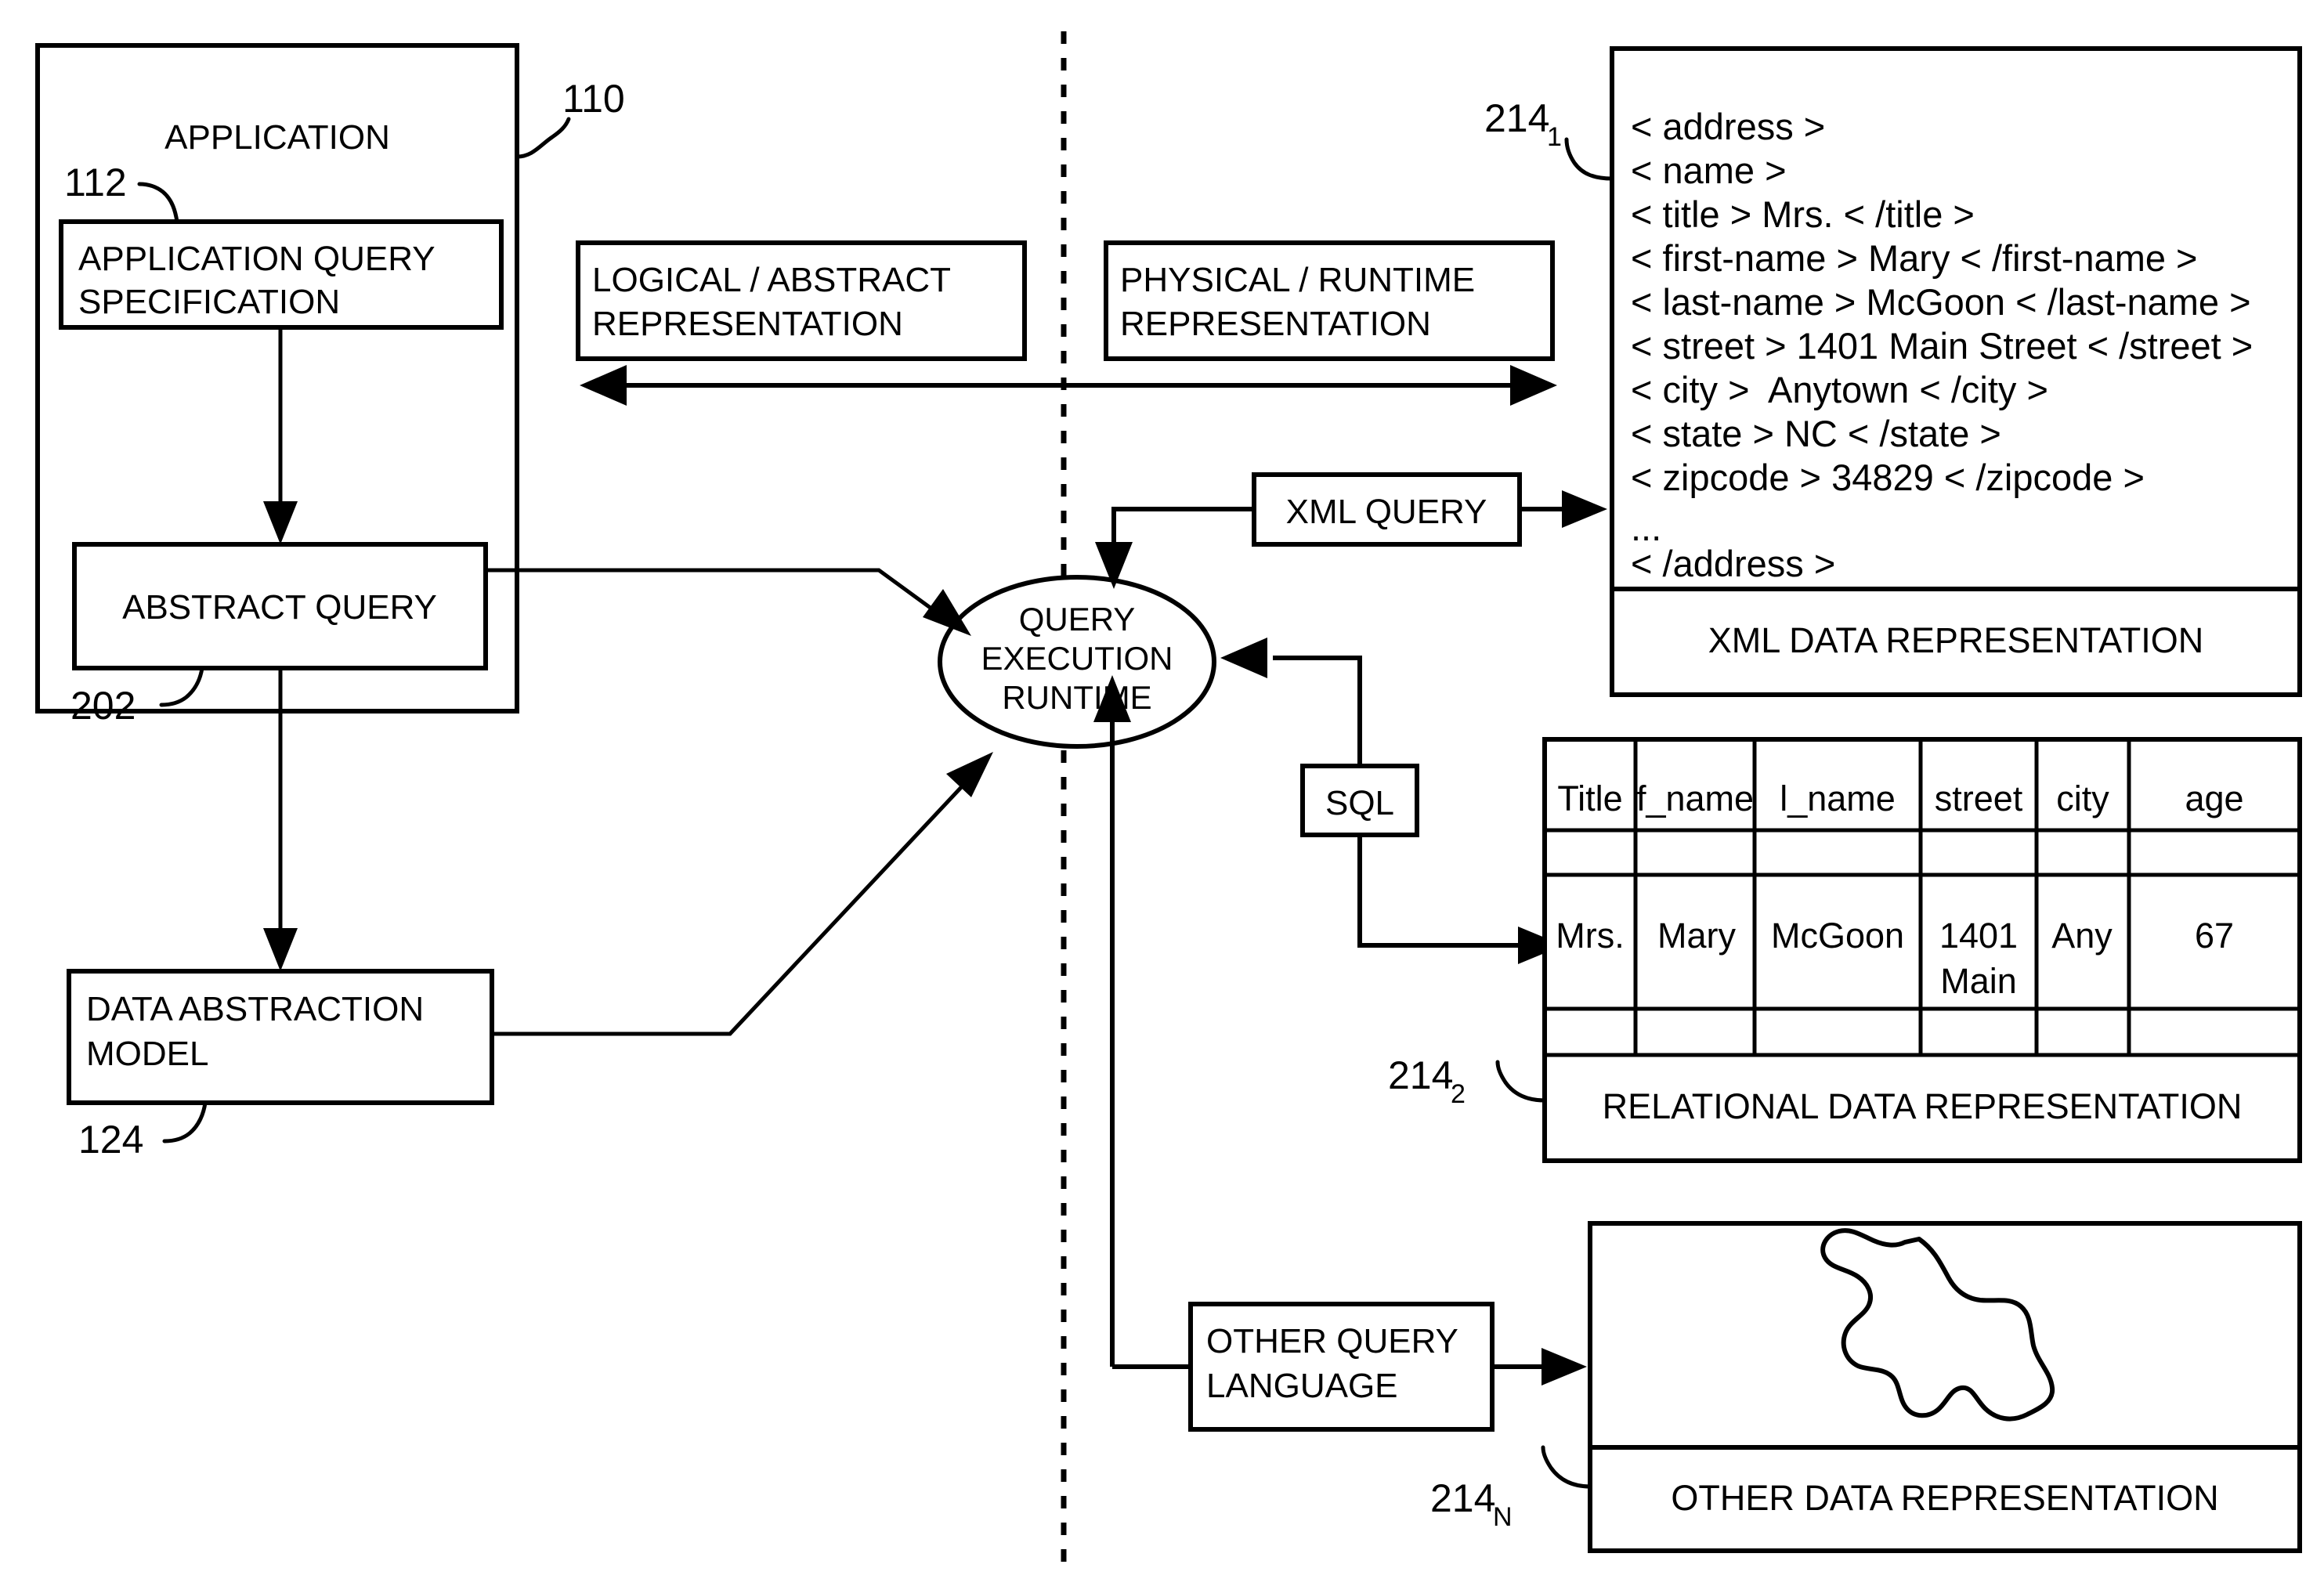 This screenshot has height=1586, width=2324. Describe the element at coordinates (712, 591) in the screenshot. I see `abstract-query-to-runtime-line` at that location.